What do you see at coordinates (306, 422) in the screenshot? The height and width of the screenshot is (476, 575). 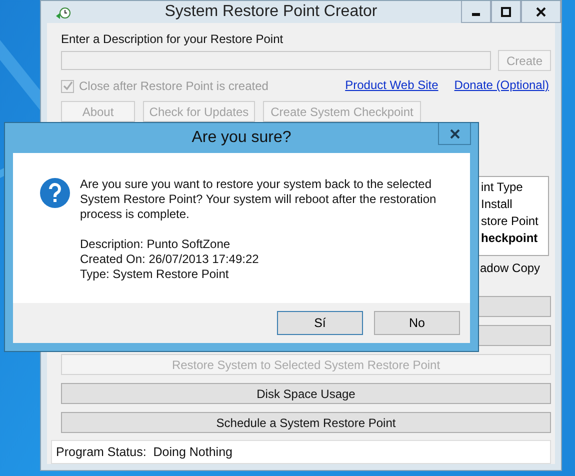 I see `action-button: Schedule a System Restore Point` at bounding box center [306, 422].